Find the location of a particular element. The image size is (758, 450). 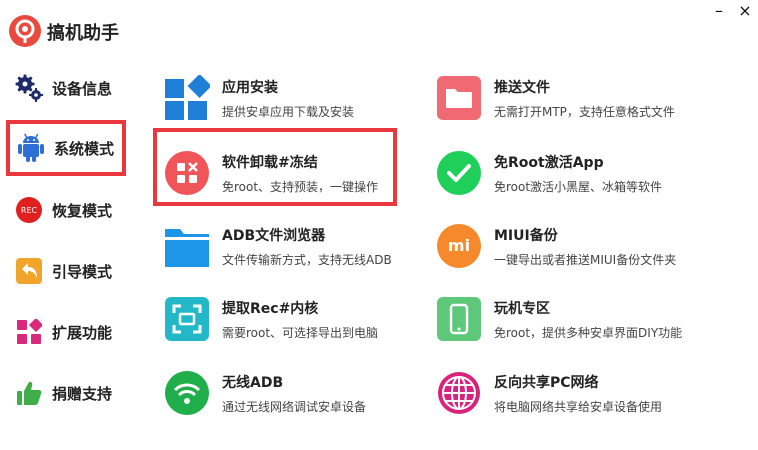

feature-adb-file-browser: ADB文件浏览器 文件传输新方式，支持无线ADB is located at coordinates (289, 246).